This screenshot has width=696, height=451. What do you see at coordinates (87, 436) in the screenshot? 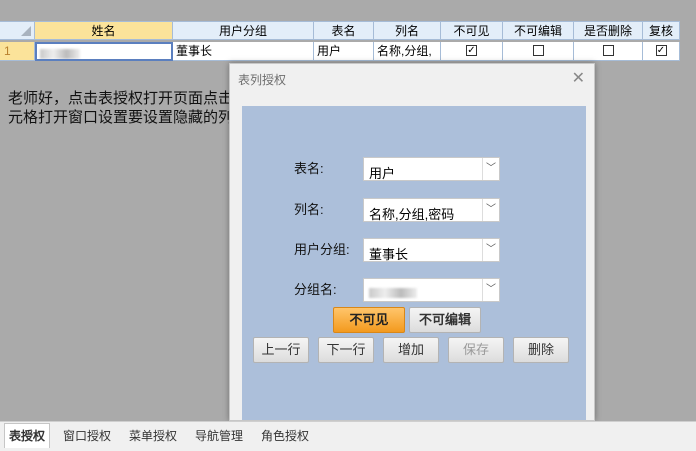
I see `tab-window-auth: 窗口授权` at bounding box center [87, 436].